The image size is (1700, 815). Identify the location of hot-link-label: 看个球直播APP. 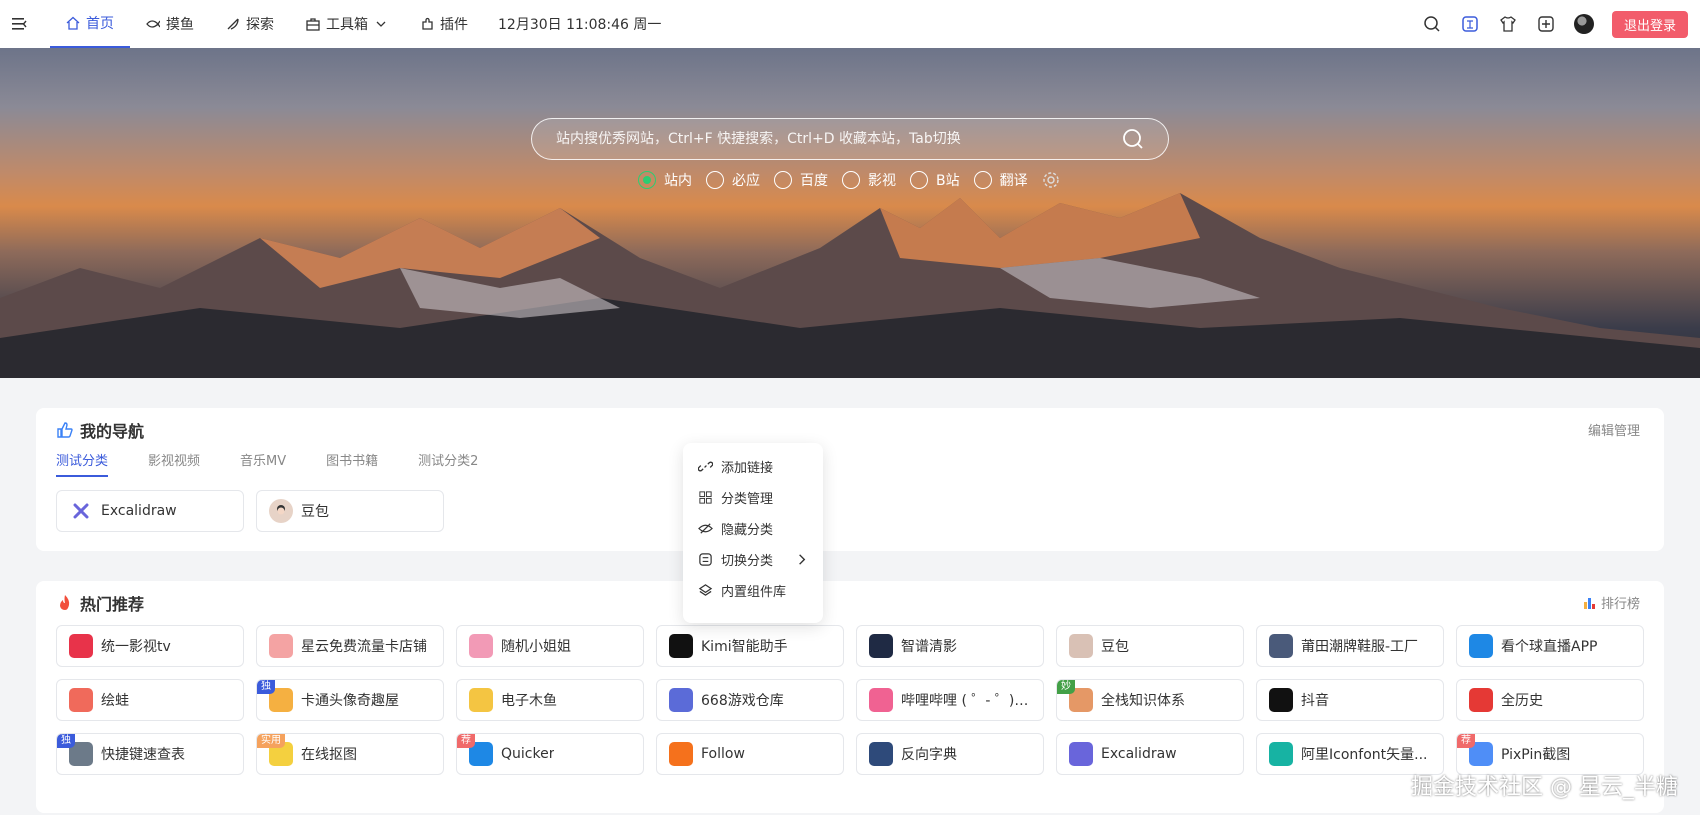
(1549, 647).